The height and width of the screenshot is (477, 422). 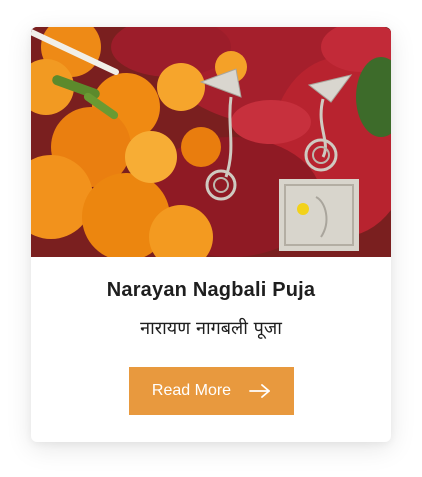 I want to click on card-subtitle: नारायण नागबली पूजा, so click(x=211, y=328).